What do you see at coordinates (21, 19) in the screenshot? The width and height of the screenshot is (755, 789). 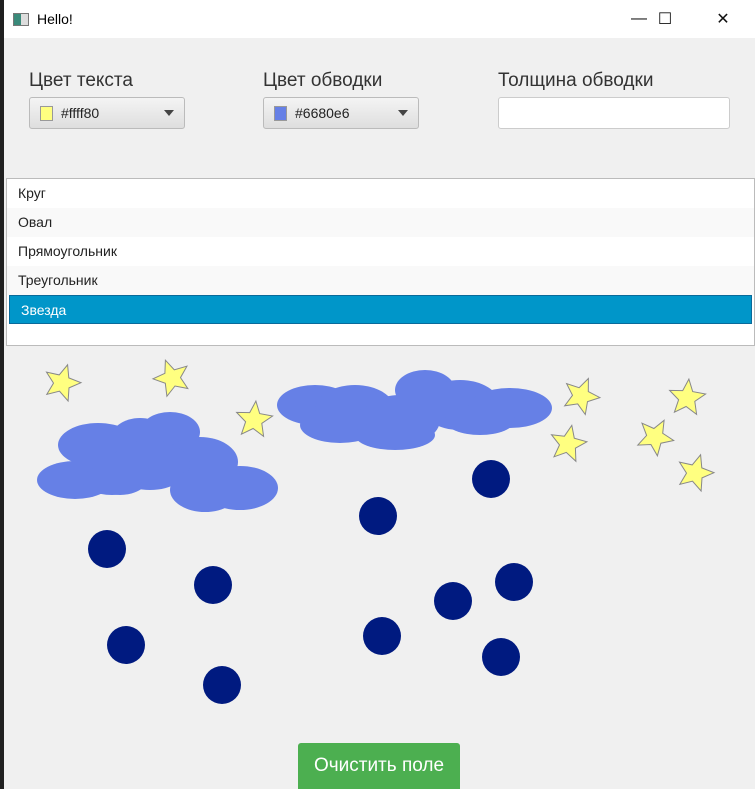 I see `app-icon` at bounding box center [21, 19].